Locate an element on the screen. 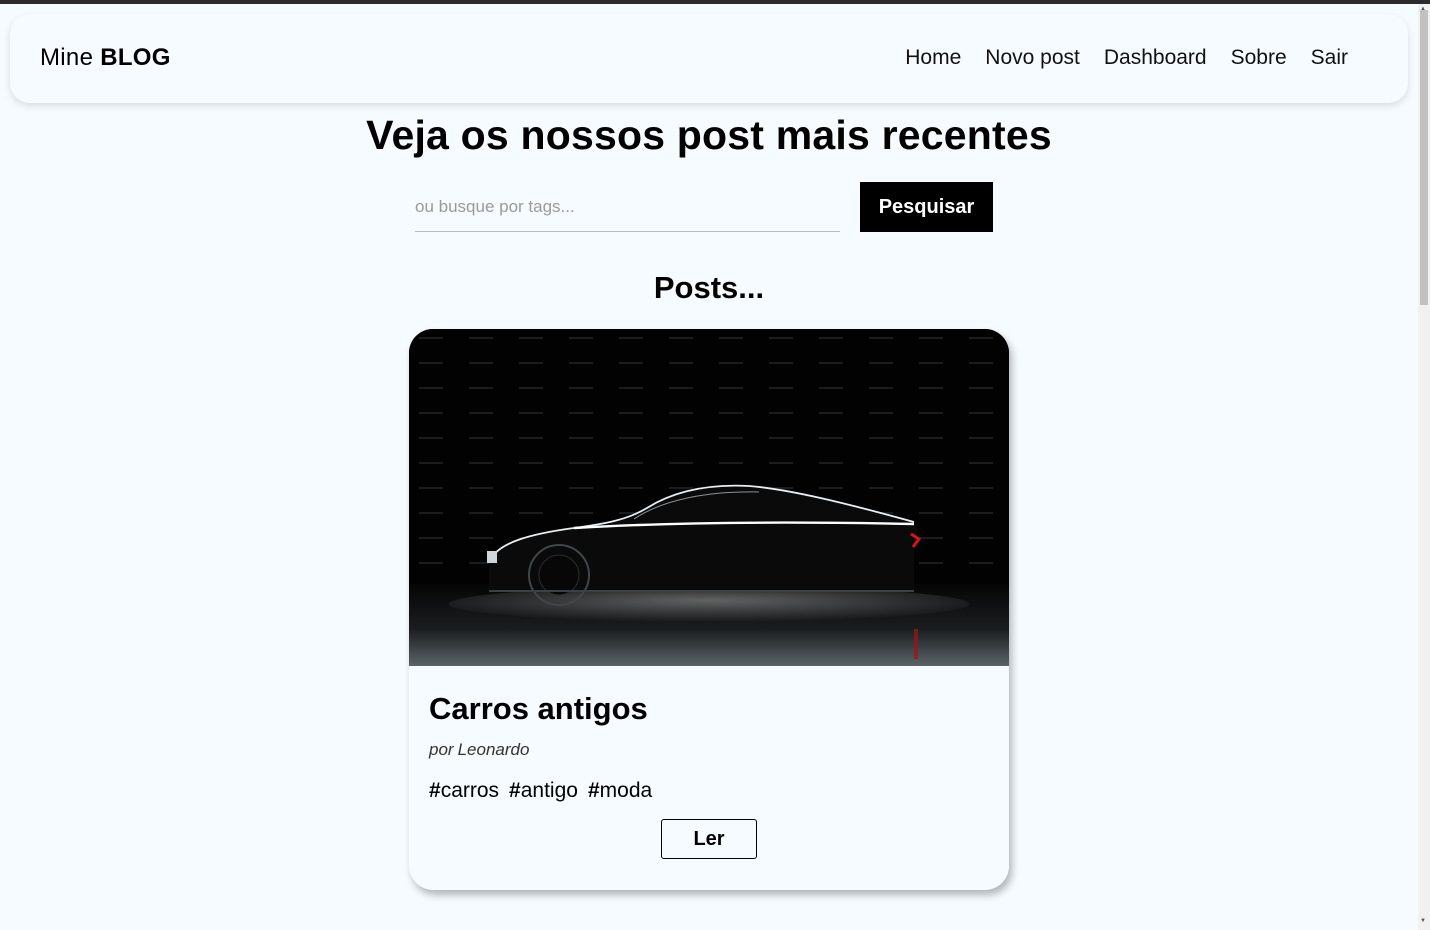 Image resolution: width=1430 pixels, height=930 pixels. tag-item: #moda is located at coordinates (620, 791).